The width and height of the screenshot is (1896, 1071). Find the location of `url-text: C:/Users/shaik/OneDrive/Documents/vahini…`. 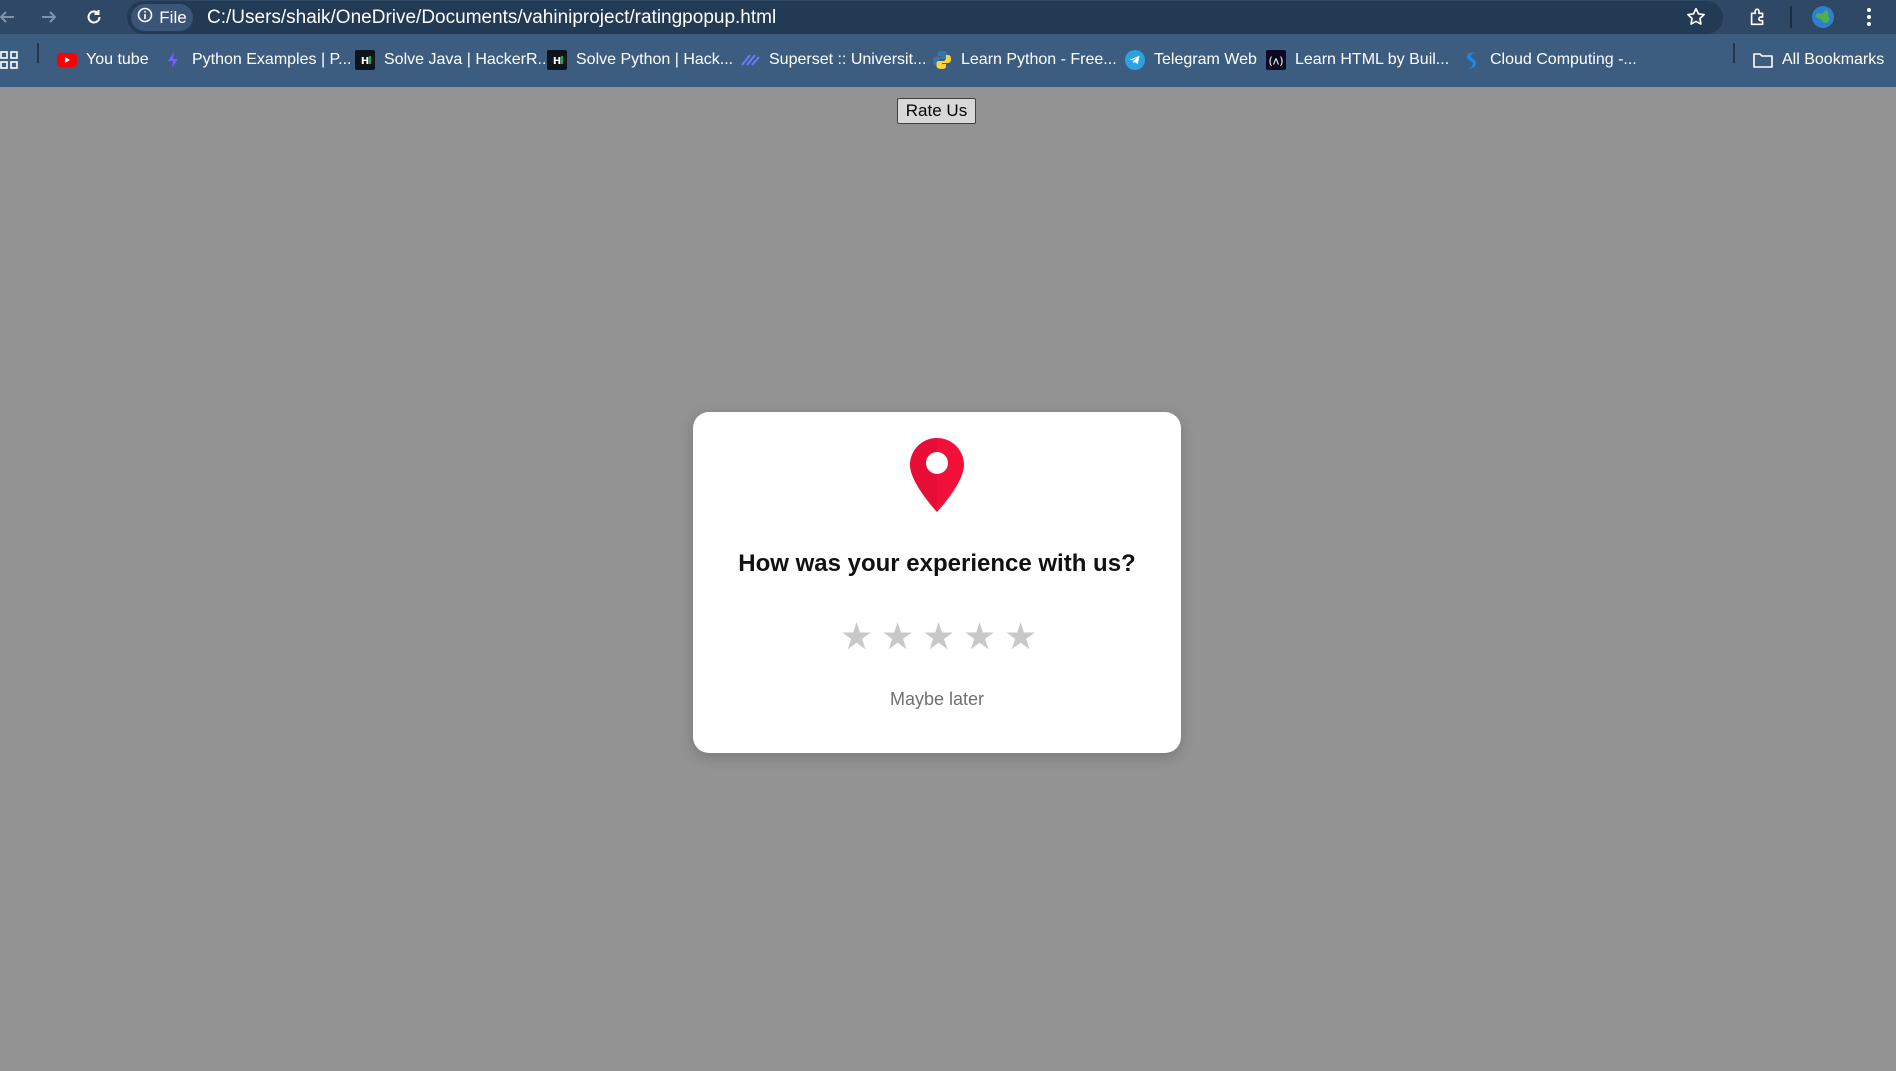

url-text: C:/Users/shaik/OneDrive/Documents/vahini… is located at coordinates (491, 17).